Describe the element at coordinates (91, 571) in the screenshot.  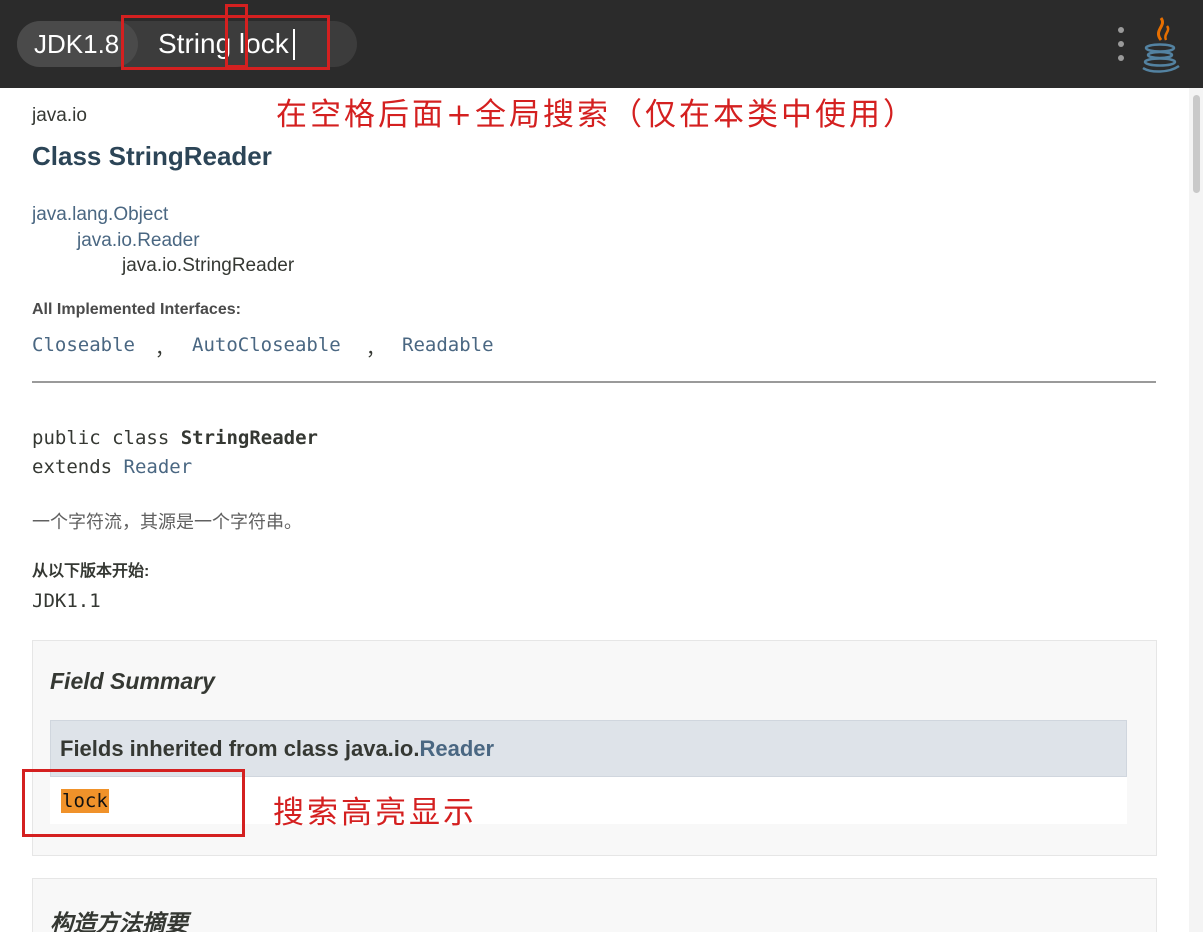
I see `since-label: 从以下版本开始:` at that location.